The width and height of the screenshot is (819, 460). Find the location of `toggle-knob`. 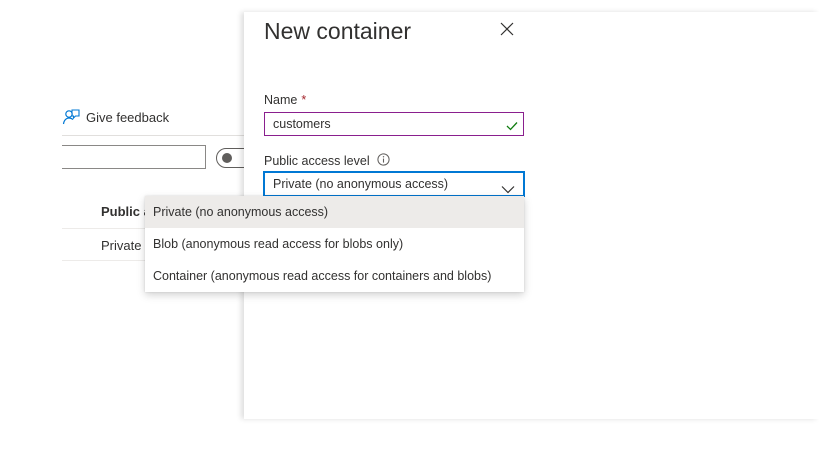

toggle-knob is located at coordinates (227, 158).